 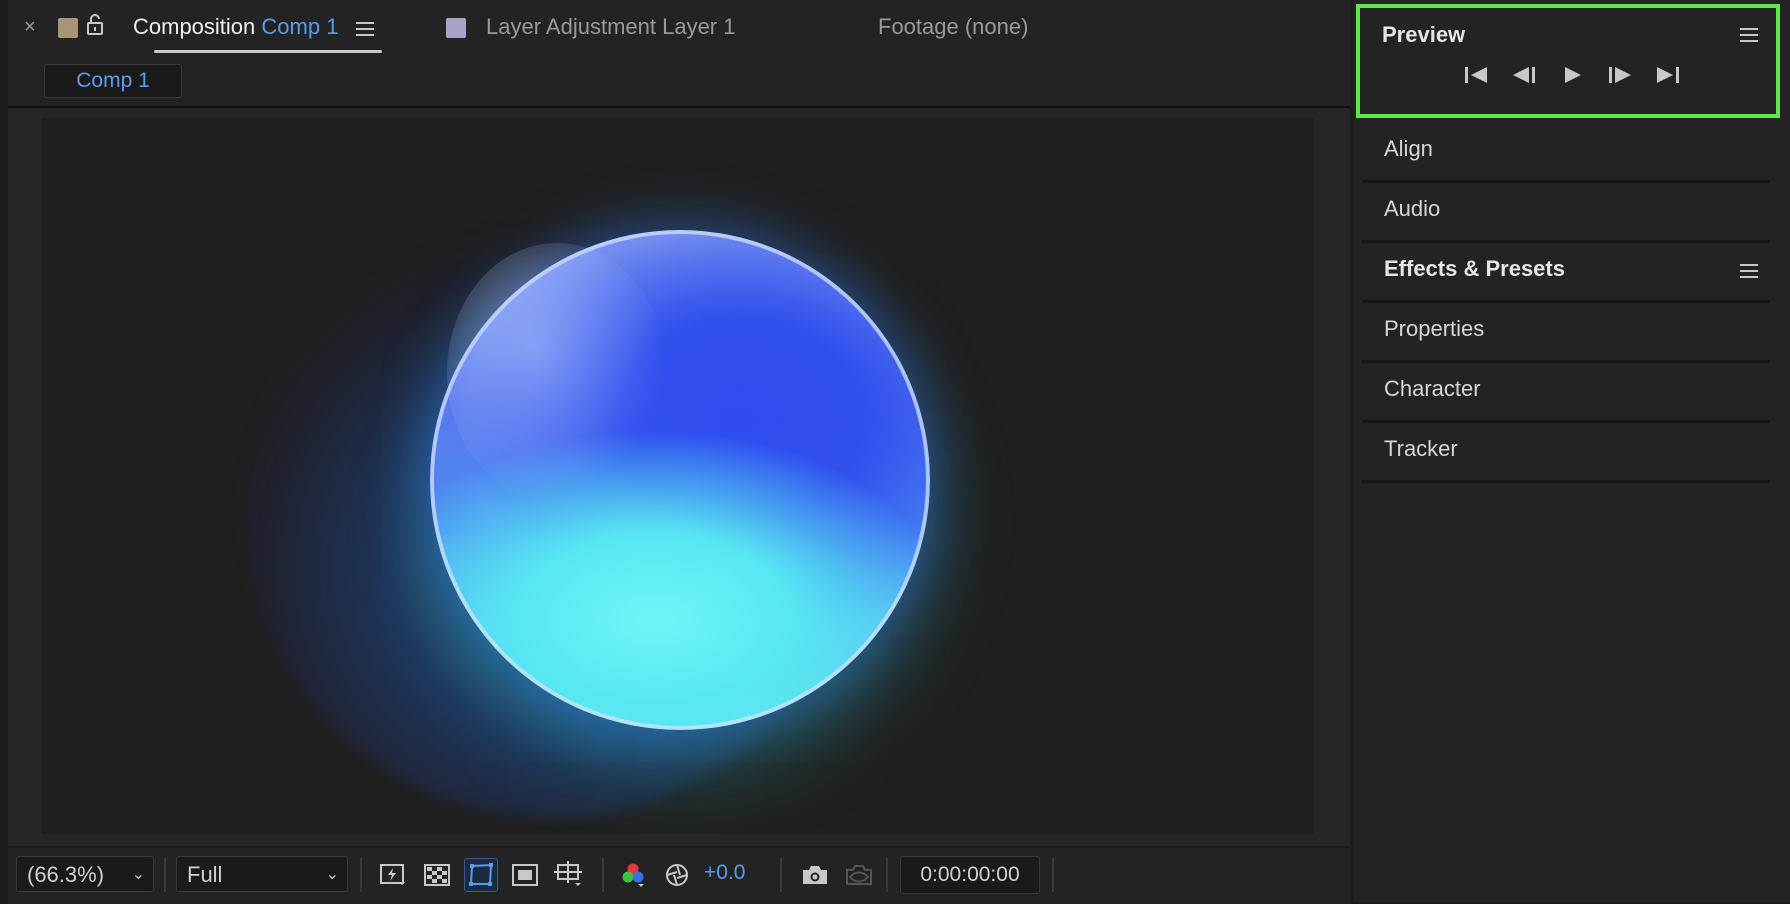 What do you see at coordinates (1474, 268) in the screenshot?
I see `effects-presets-panel-title: Effects & Presets` at bounding box center [1474, 268].